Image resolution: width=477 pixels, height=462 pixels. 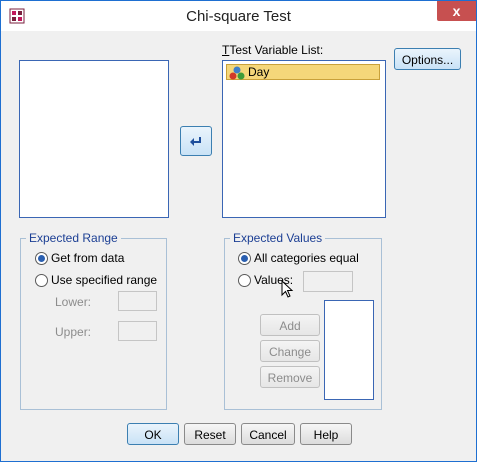 What do you see at coordinates (137, 301) in the screenshot?
I see `lower-field` at bounding box center [137, 301].